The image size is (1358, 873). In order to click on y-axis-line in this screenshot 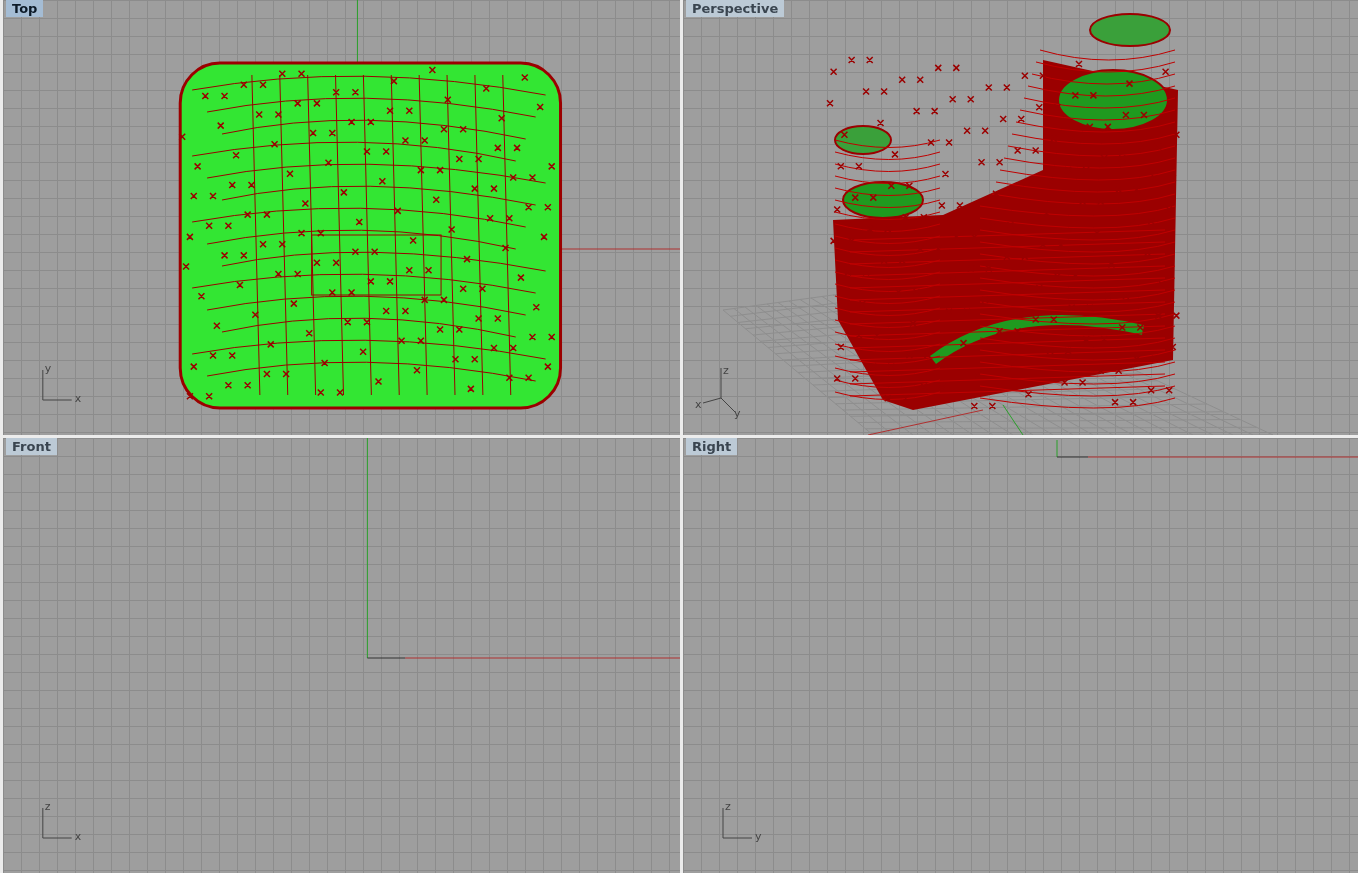, I will do `click(1013, 419)`.